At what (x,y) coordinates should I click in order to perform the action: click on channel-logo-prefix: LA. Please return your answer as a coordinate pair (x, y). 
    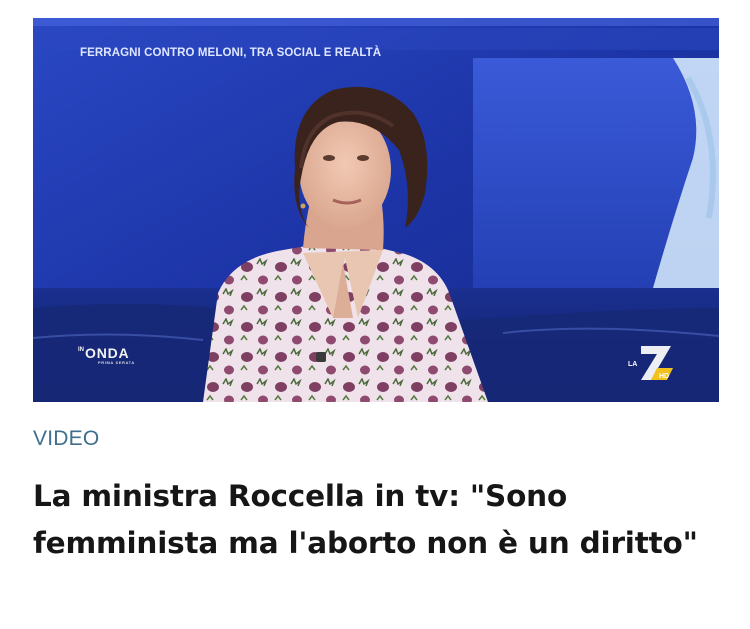
    Looking at the image, I should click on (632, 364).